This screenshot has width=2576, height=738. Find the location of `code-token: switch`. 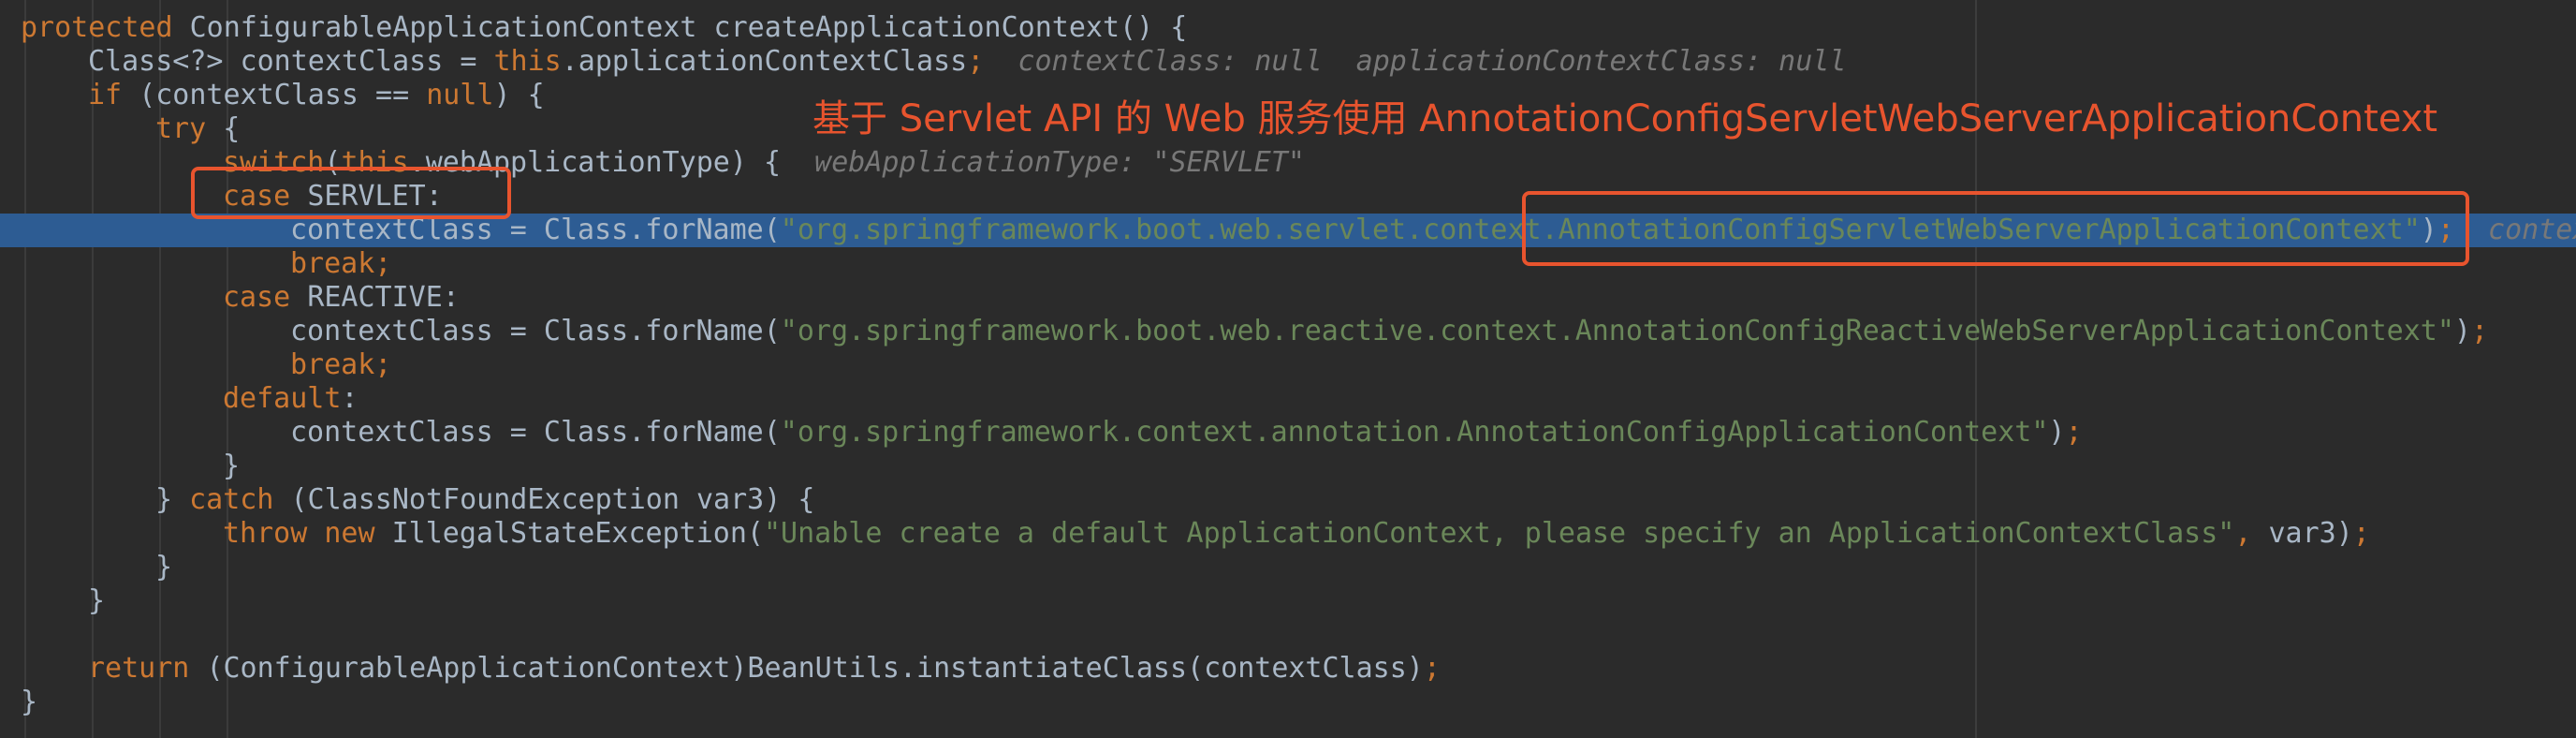

code-token: switch is located at coordinates (274, 162).